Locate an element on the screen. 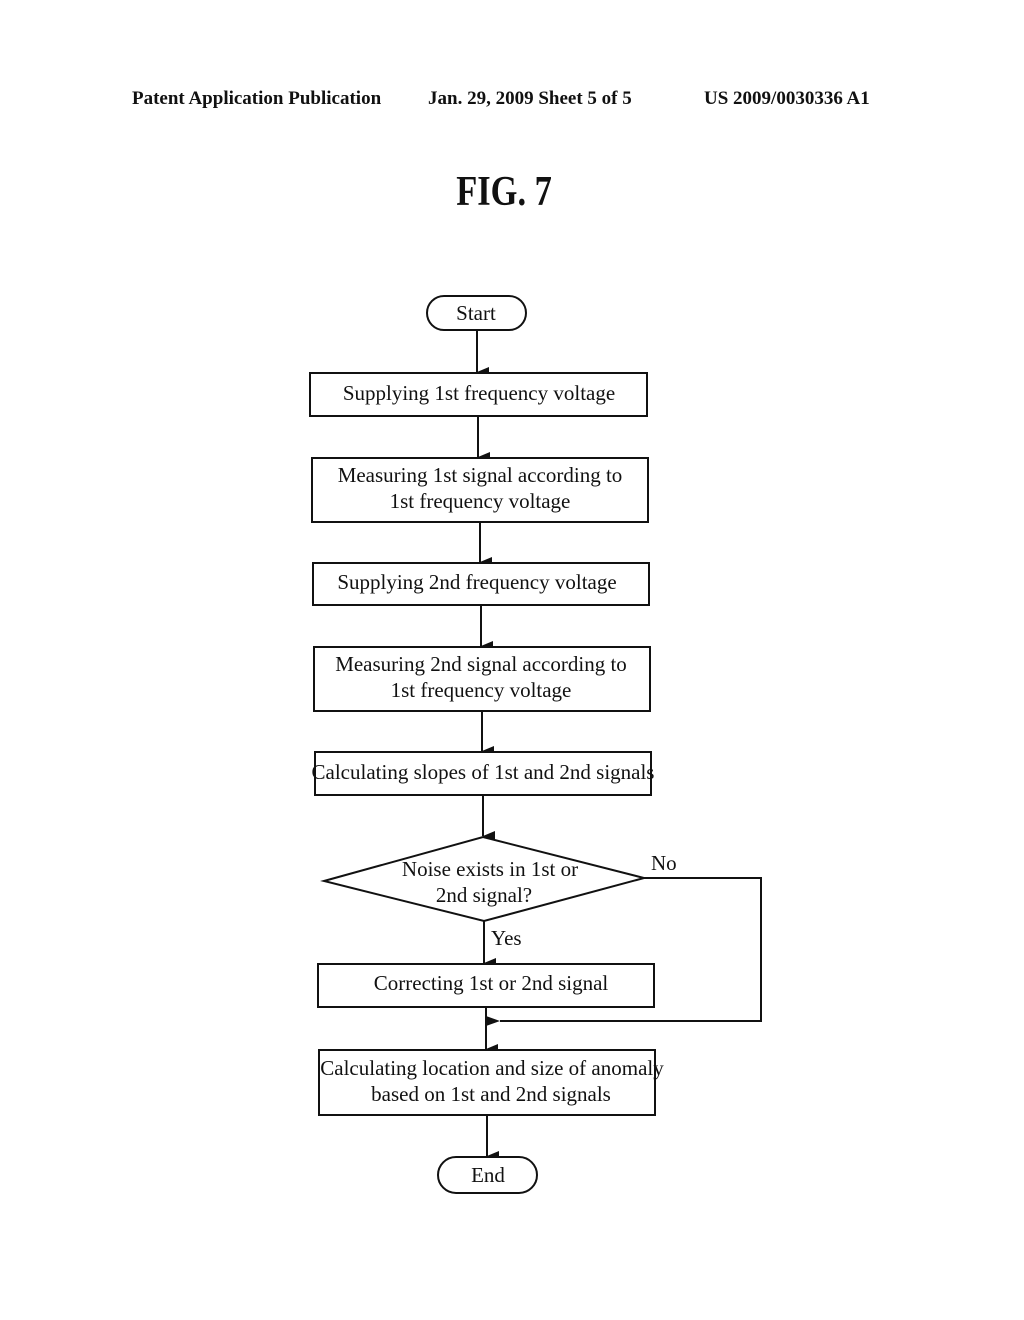  start-terminator: Start is located at coordinates (476, 313).